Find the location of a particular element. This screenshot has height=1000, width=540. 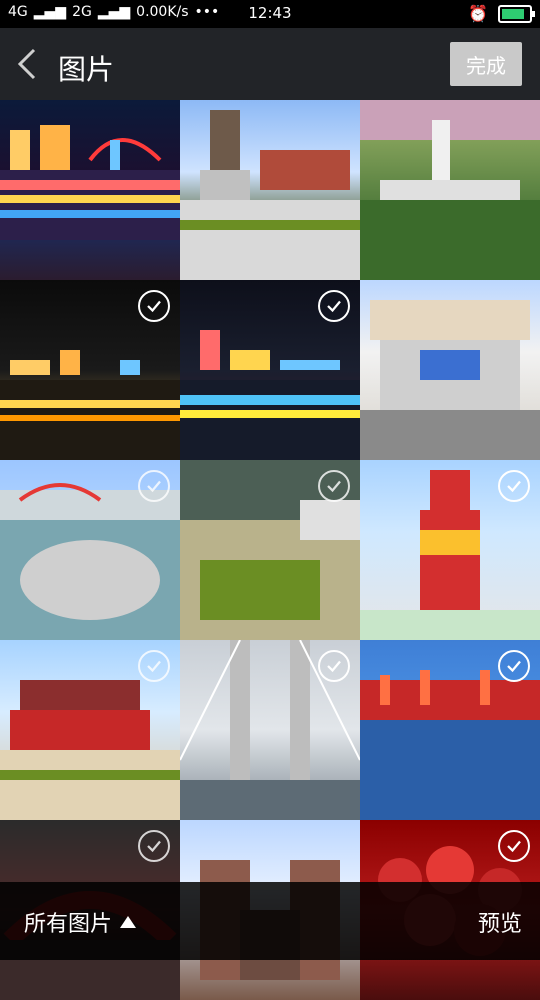

album-label: 所有图片 is located at coordinates (68, 924).